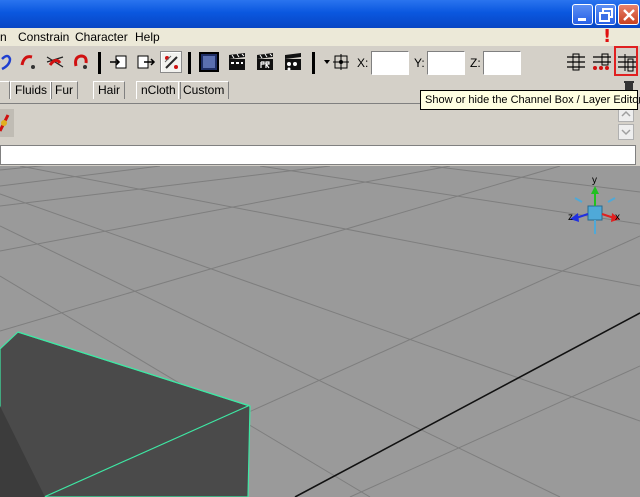  I want to click on menu-bar: n Constrain Character Help, so click(320, 37).